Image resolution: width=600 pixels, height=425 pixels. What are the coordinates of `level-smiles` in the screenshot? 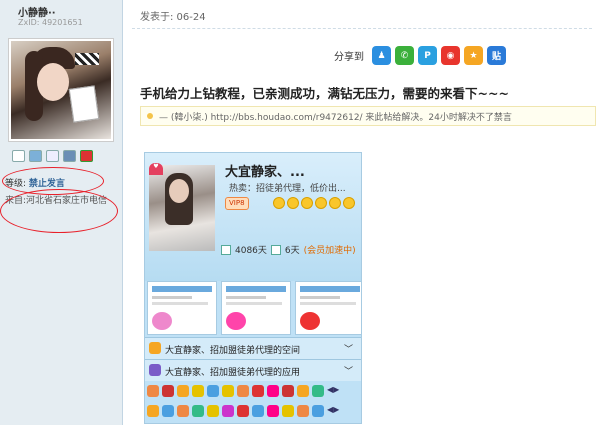 It's located at (314, 203).